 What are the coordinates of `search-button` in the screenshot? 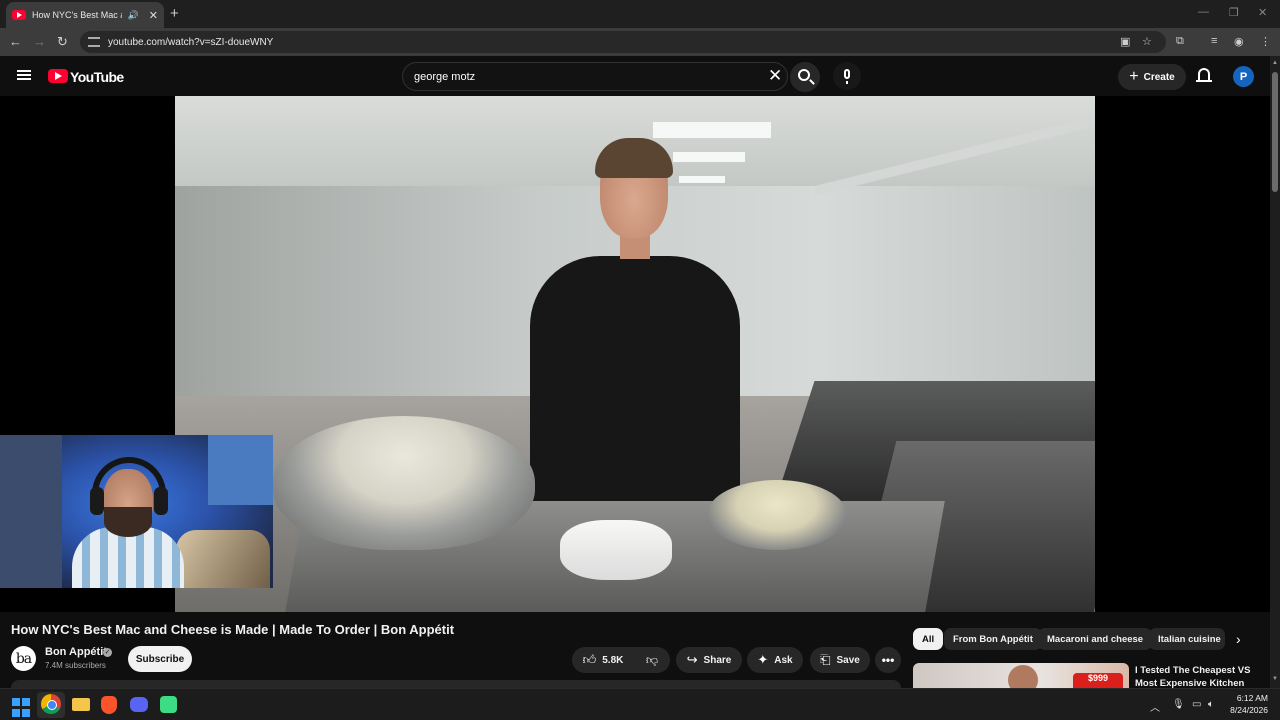 It's located at (805, 77).